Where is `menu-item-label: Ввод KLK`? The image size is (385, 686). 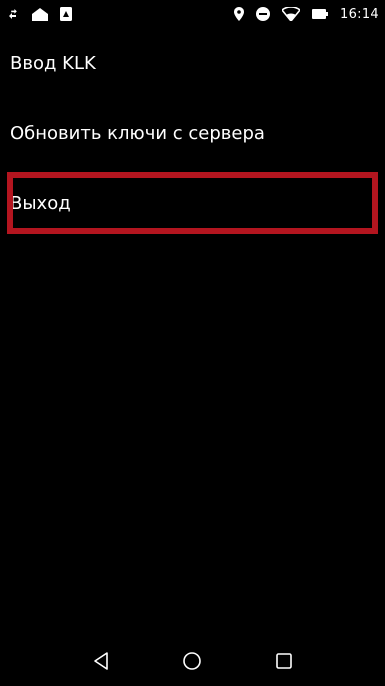 menu-item-label: Ввод KLK is located at coordinates (53, 63).